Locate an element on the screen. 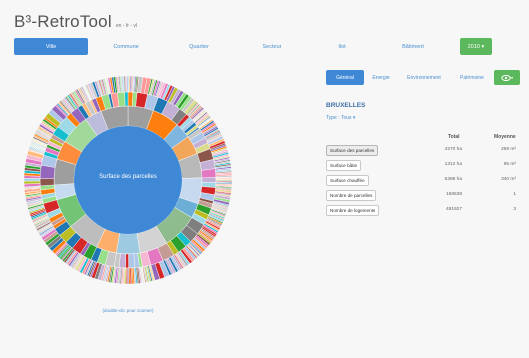  nav-item-secteur: Secteur is located at coordinates (272, 46).